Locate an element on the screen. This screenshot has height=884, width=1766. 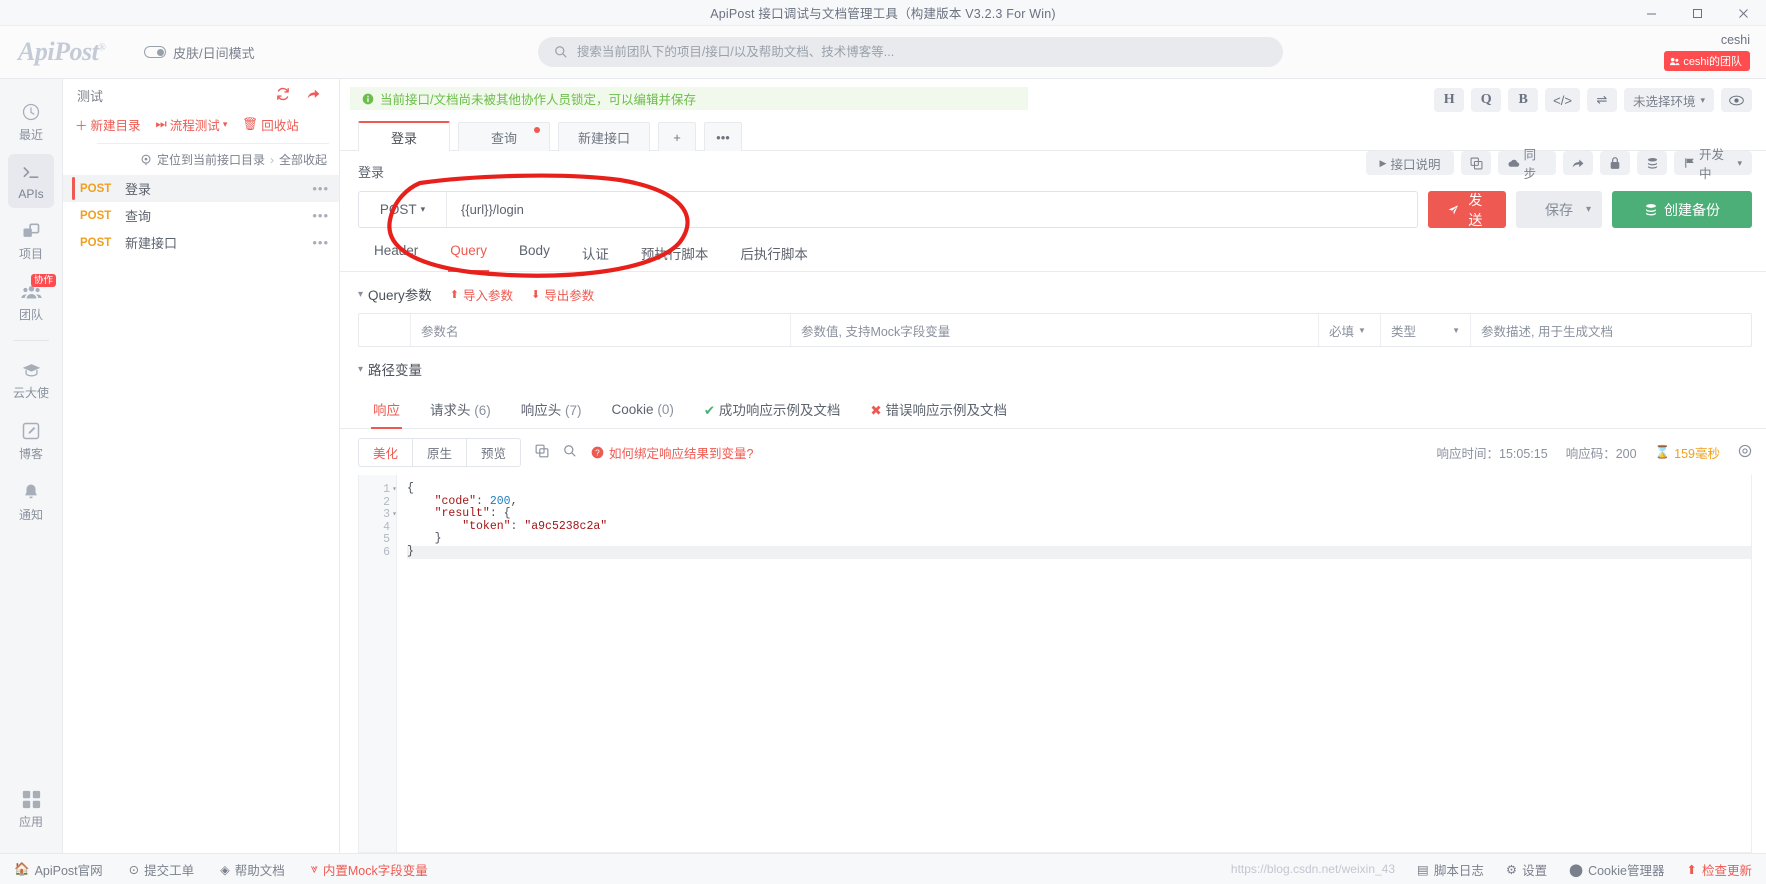
rtab-cookie: Cookie (0) is located at coordinates (643, 410).